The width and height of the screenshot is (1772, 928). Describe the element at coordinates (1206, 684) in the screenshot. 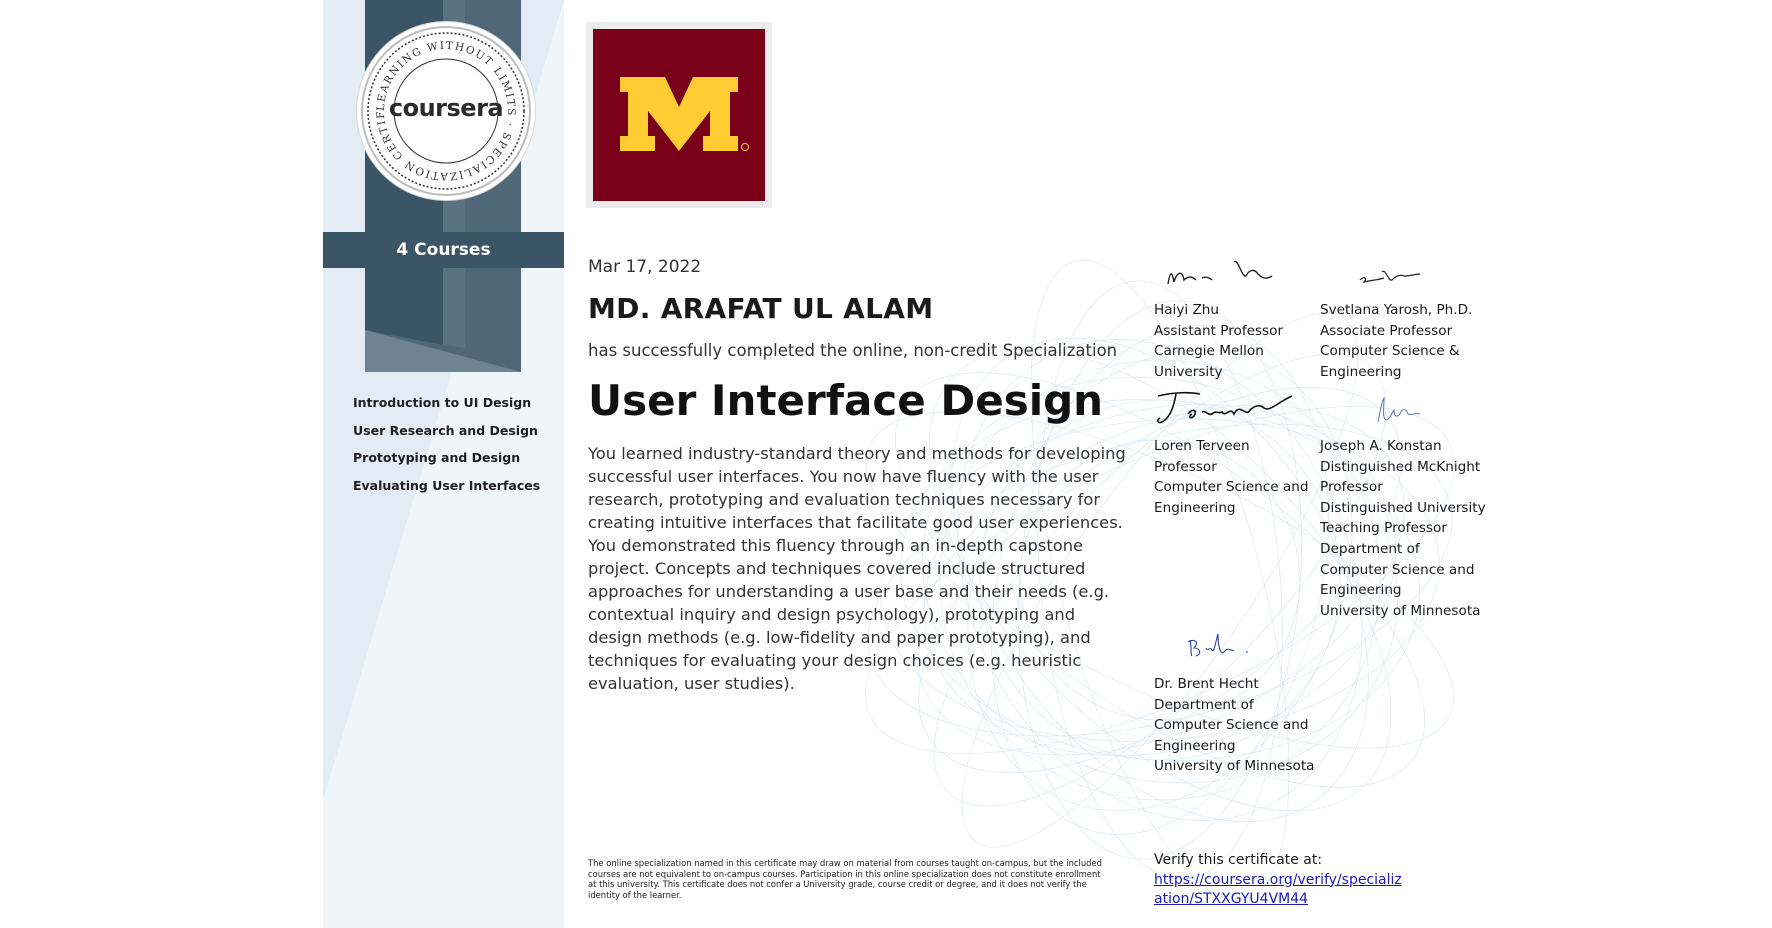

I see `signatory-name: Dr. Brent Hecht` at that location.